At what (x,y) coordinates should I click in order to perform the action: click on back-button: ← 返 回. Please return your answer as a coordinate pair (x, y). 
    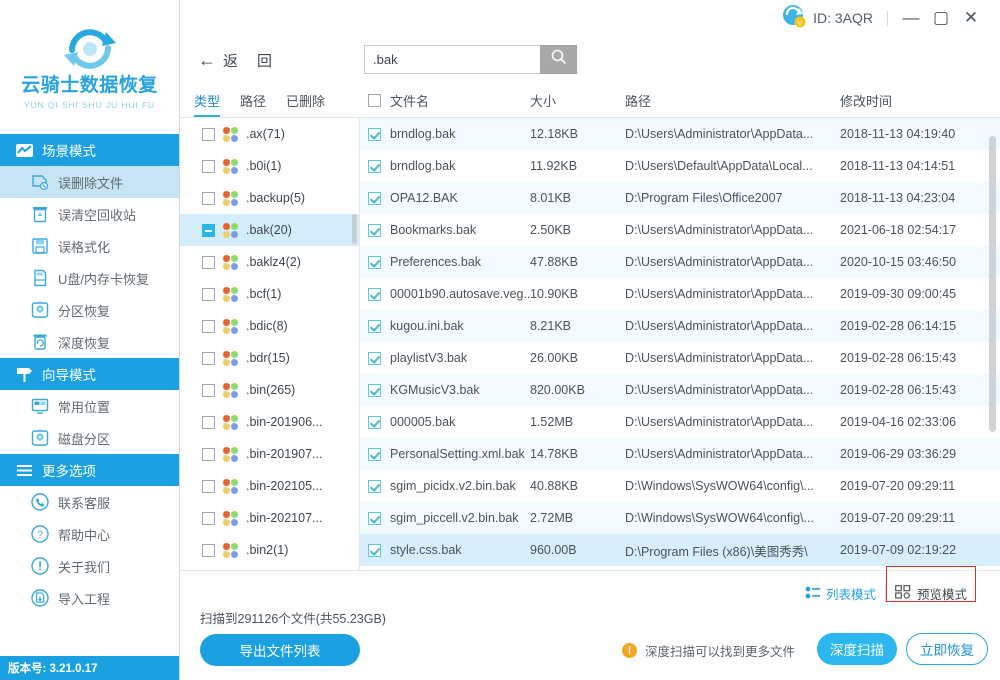
    Looking at the image, I should click on (235, 60).